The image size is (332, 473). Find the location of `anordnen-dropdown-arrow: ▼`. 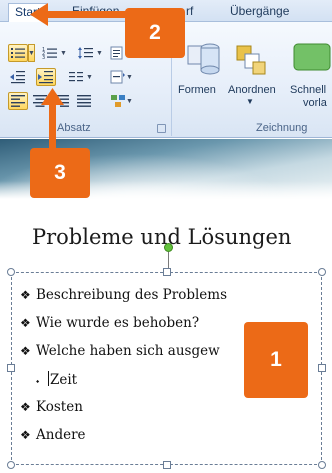

anordnen-dropdown-arrow: ▼ is located at coordinates (250, 101).